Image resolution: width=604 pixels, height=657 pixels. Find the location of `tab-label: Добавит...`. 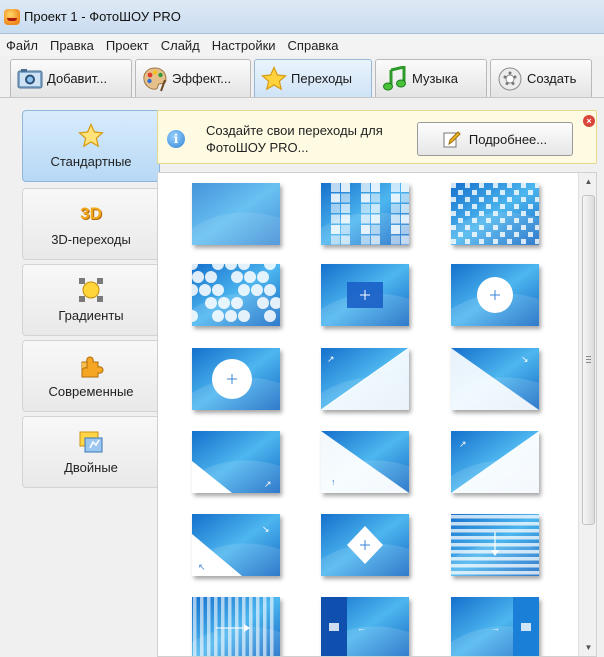

tab-label: Добавит... is located at coordinates (77, 78).